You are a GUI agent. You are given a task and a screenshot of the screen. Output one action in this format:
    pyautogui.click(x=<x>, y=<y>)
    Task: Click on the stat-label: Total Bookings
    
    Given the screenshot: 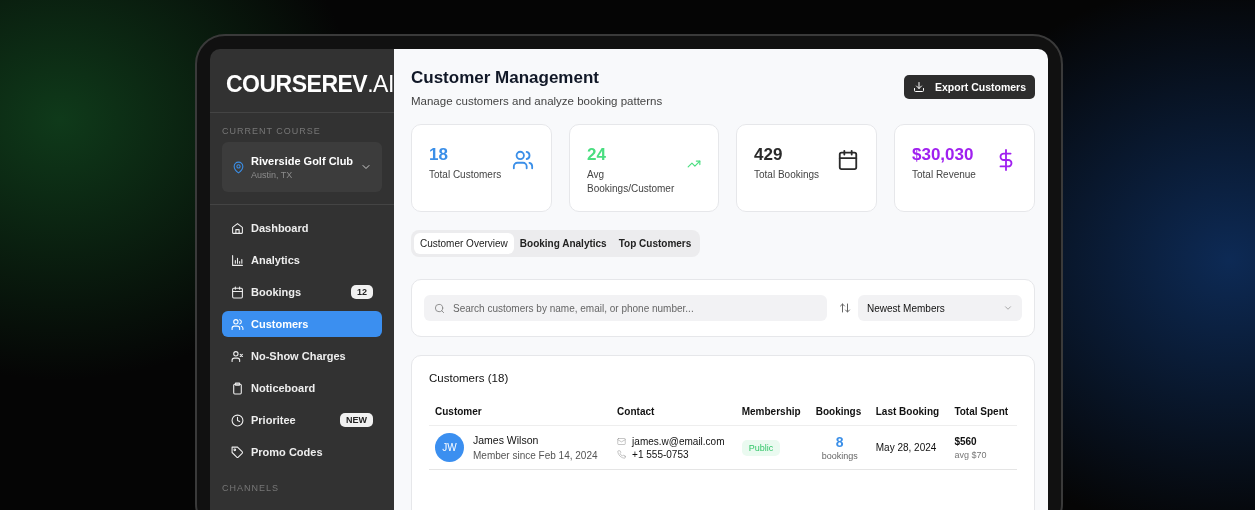 What is the action you would take?
    pyautogui.click(x=787, y=175)
    